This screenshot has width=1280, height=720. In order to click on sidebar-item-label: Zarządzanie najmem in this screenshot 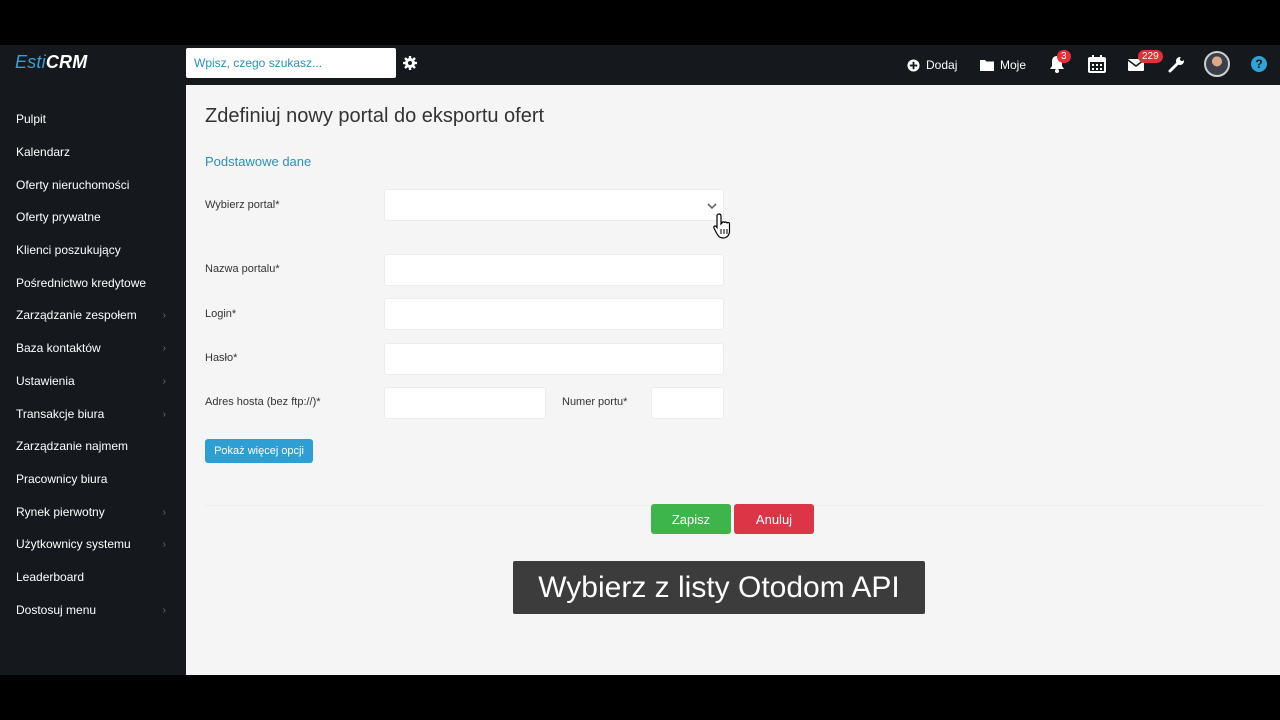, I will do `click(72, 446)`.